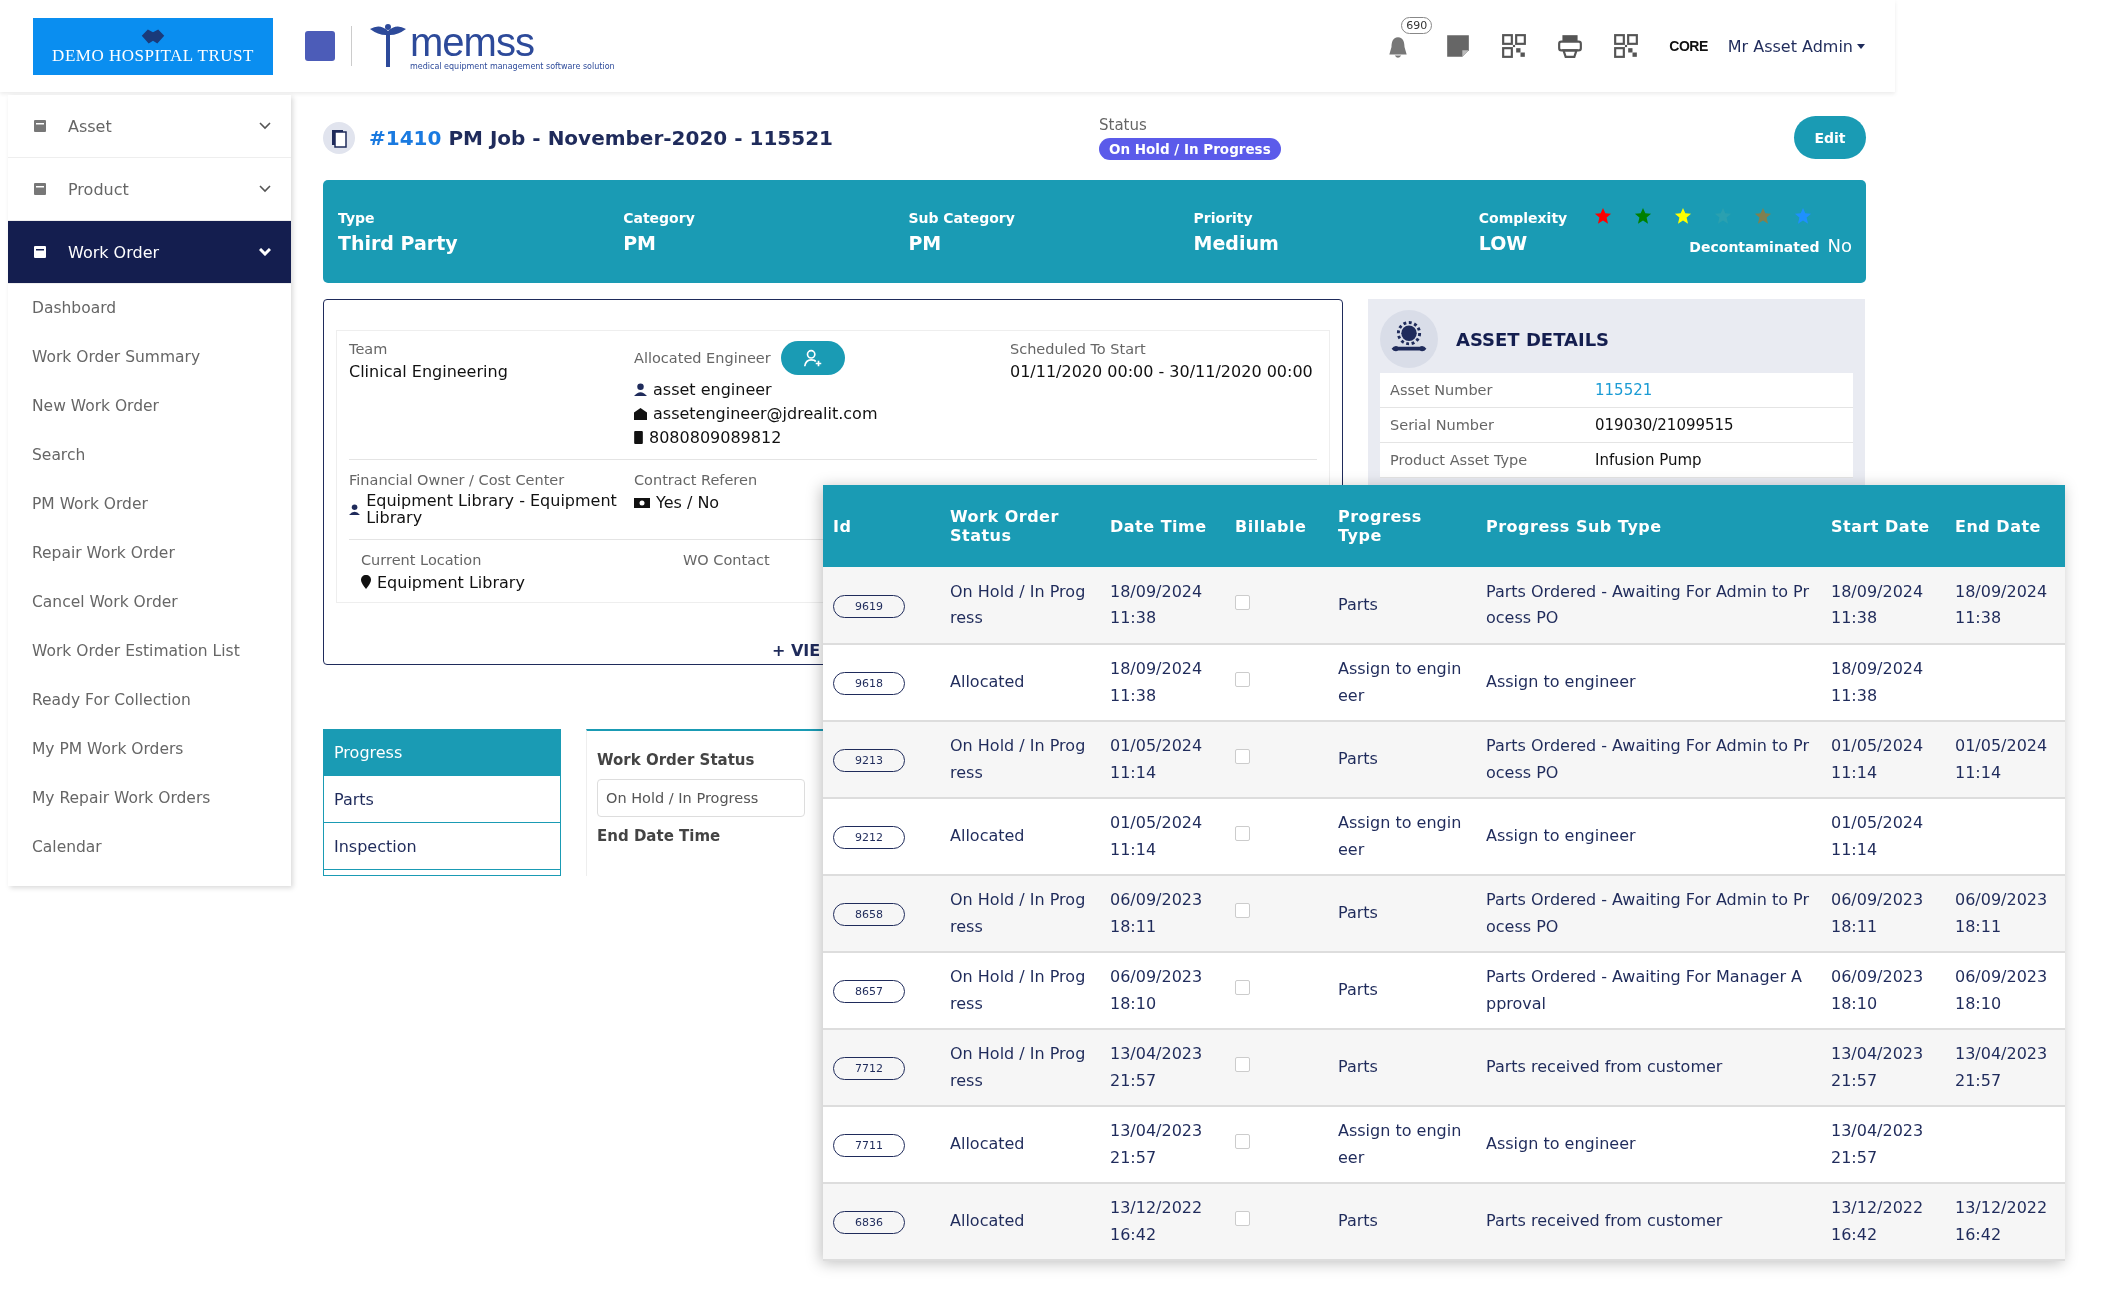 The height and width of the screenshot is (1299, 2101). I want to click on sidebar-subitem: My PM Work Orders, so click(149, 749).